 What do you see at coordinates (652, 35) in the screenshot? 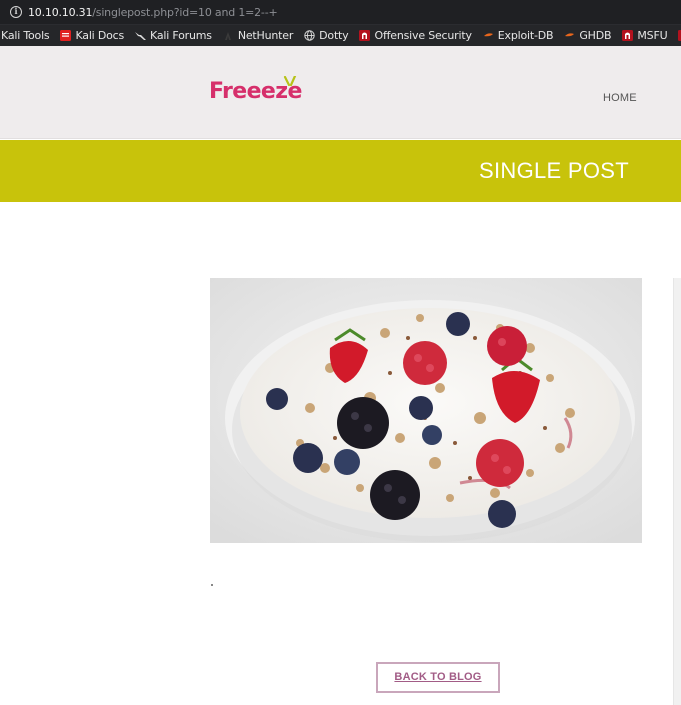
I see `bookmark-label: MSFU` at bounding box center [652, 35].